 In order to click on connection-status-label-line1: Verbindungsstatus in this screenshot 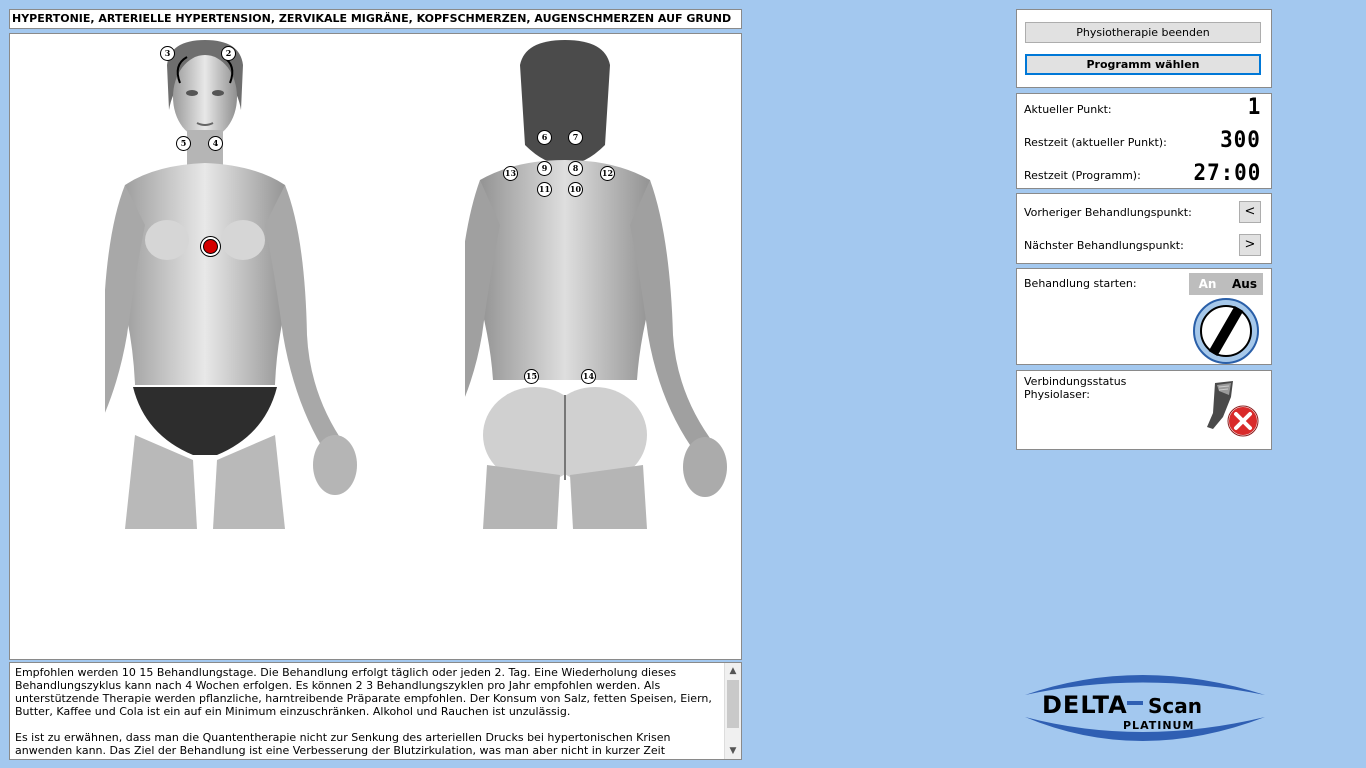, I will do `click(1075, 381)`.